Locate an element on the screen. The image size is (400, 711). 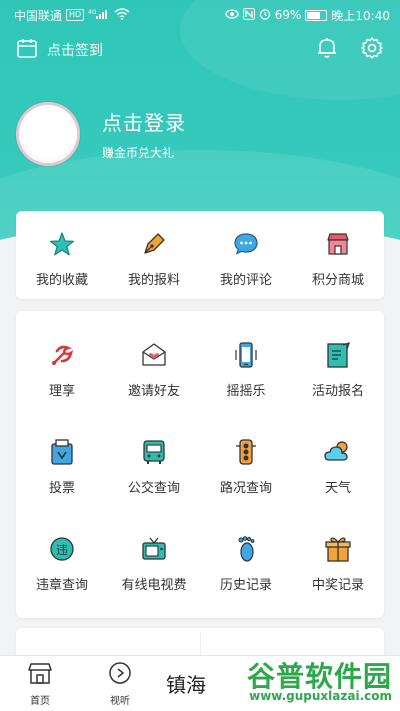
bus-icon is located at coordinates (154, 452).